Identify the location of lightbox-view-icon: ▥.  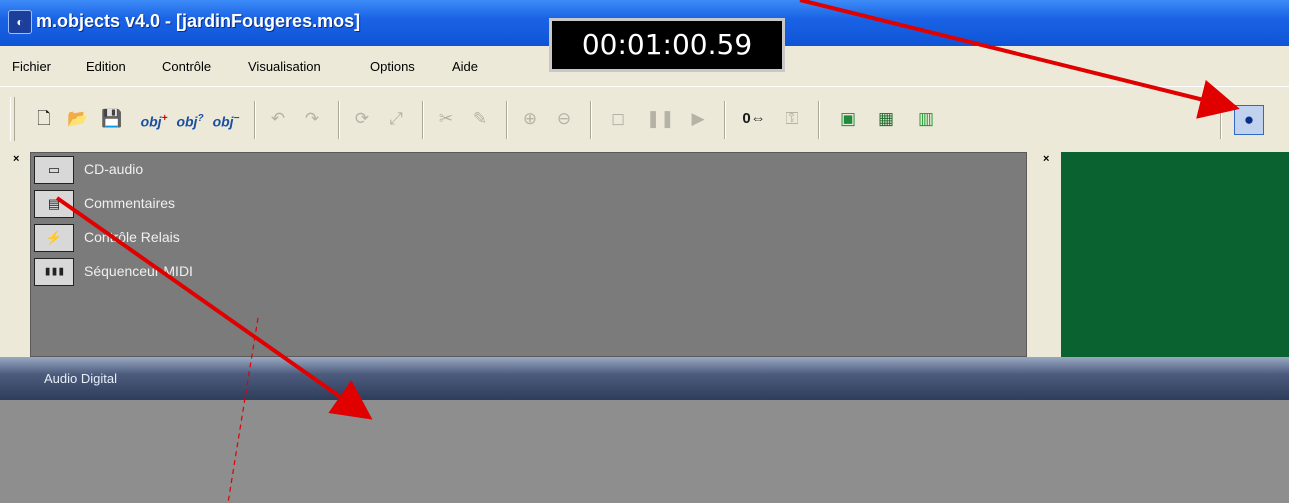
(926, 119).